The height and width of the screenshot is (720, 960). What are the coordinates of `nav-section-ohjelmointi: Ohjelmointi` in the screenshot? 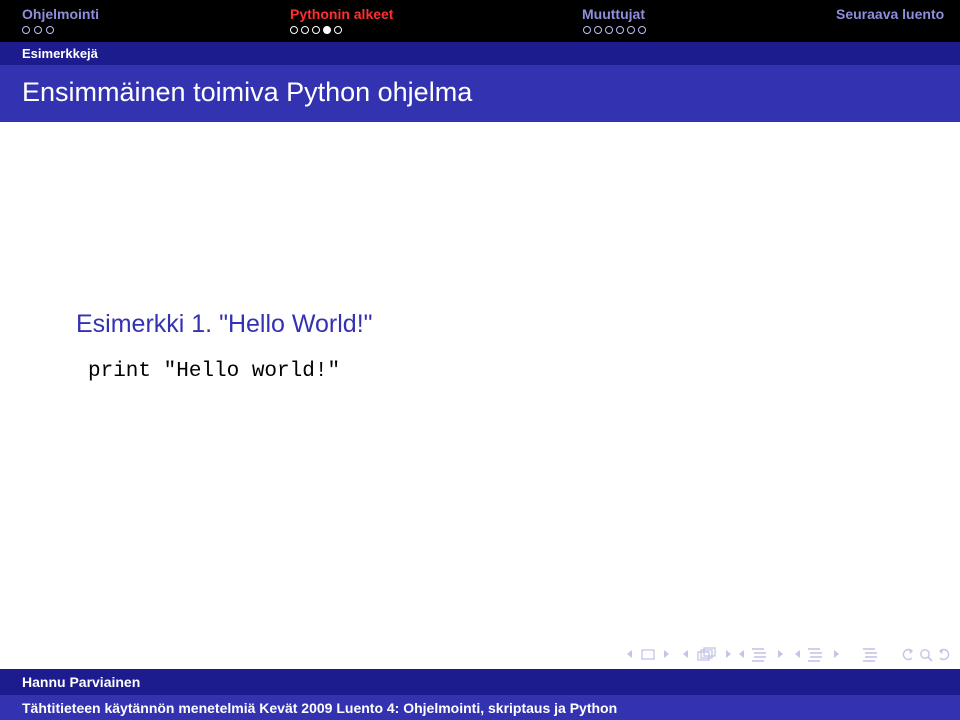 It's located at (60, 14).